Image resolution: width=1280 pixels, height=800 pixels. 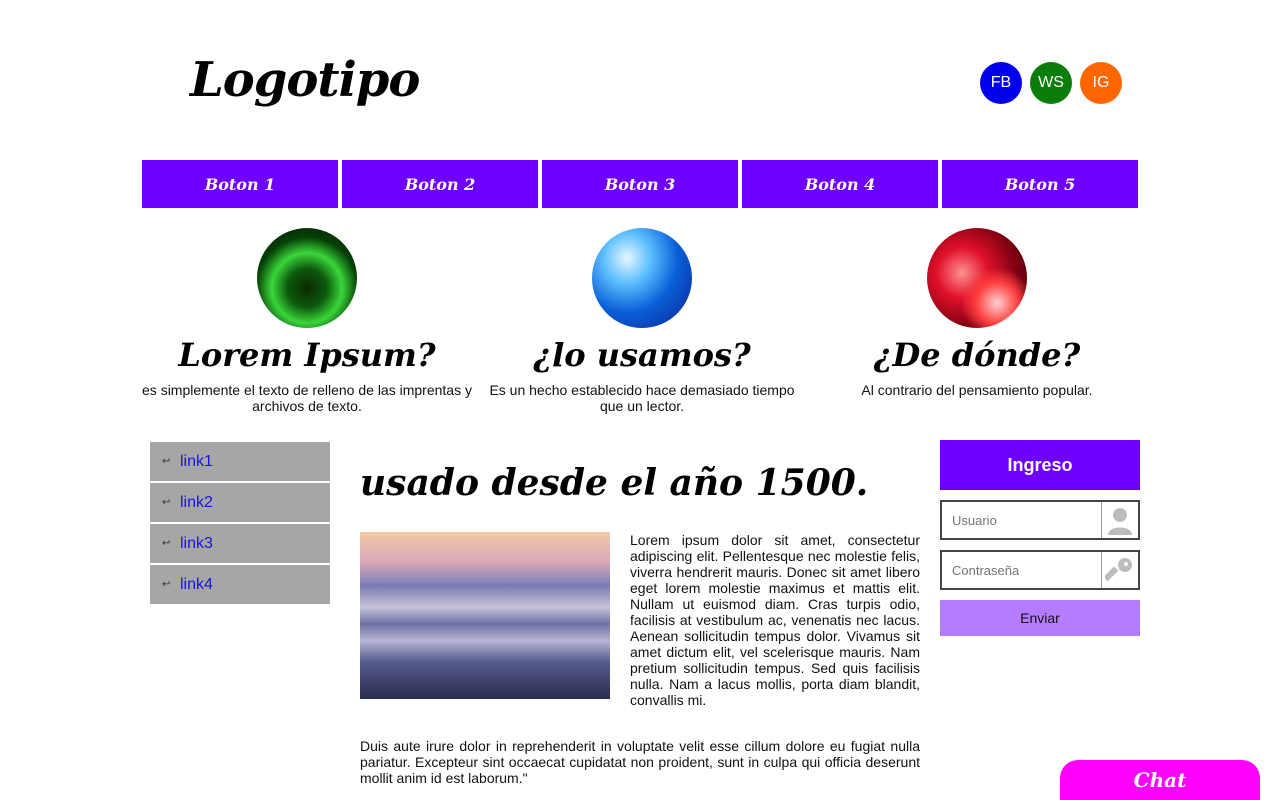 I want to click on password-input, so click(x=1021, y=570).